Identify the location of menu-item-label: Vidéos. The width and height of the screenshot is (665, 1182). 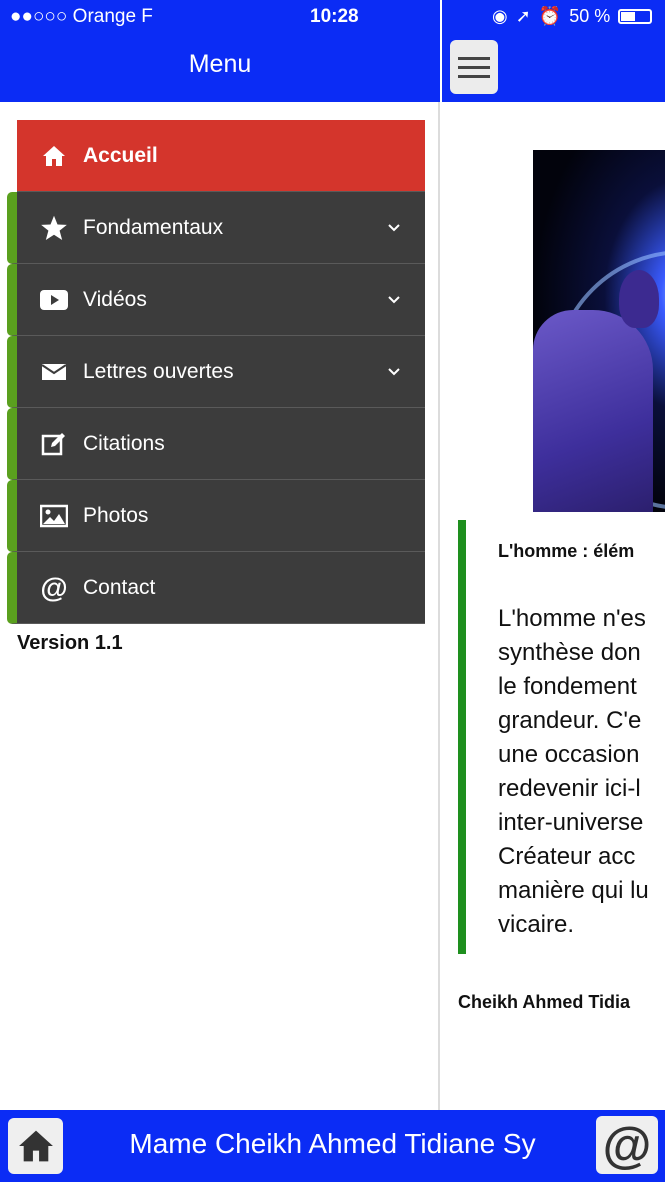
(115, 299).